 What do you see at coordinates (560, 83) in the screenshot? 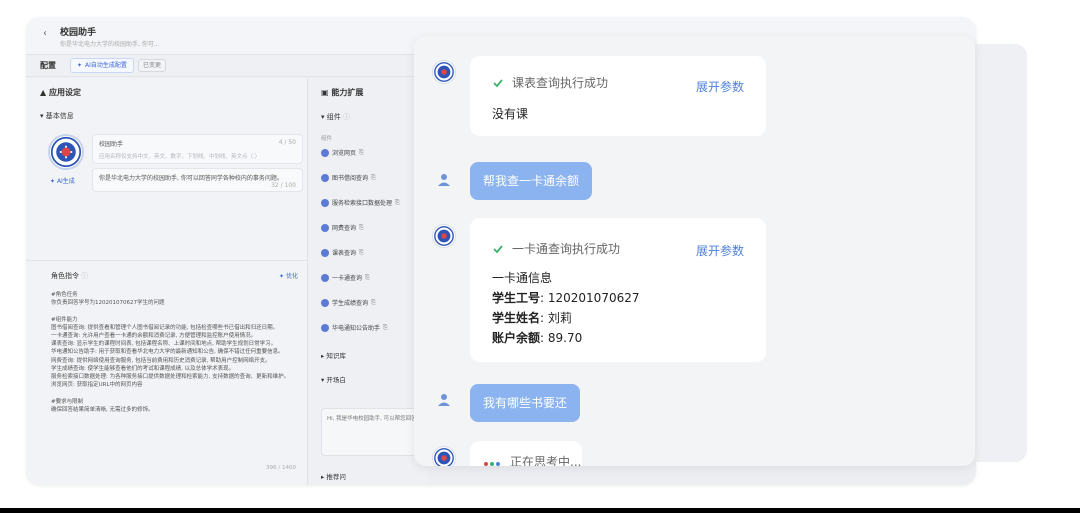
I see `tool-status-label: 课表查询执行成功` at bounding box center [560, 83].